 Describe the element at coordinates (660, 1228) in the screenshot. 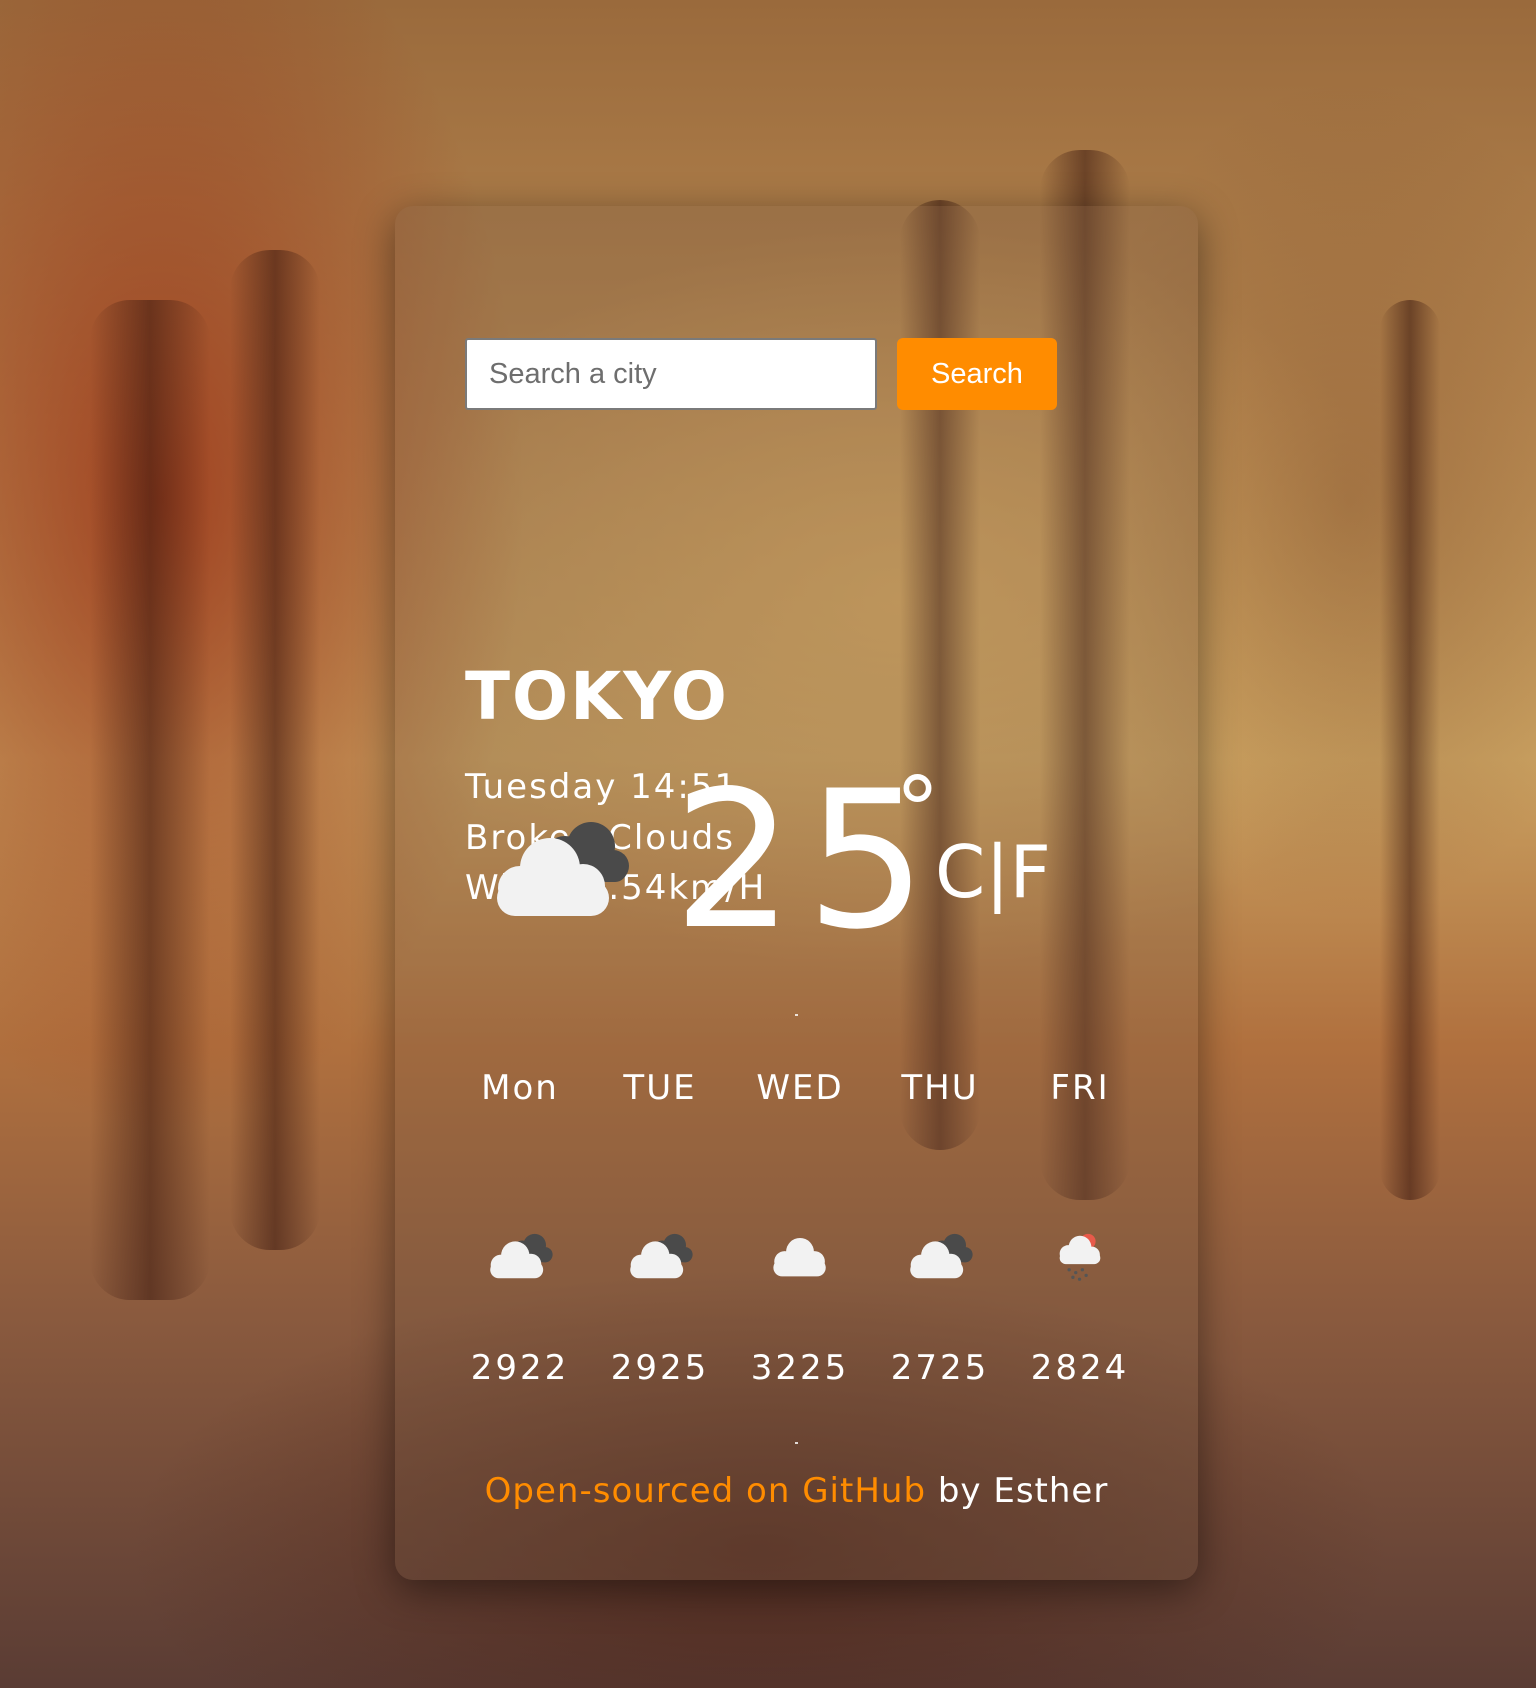

I see `forecast-day: TUE 2925` at that location.